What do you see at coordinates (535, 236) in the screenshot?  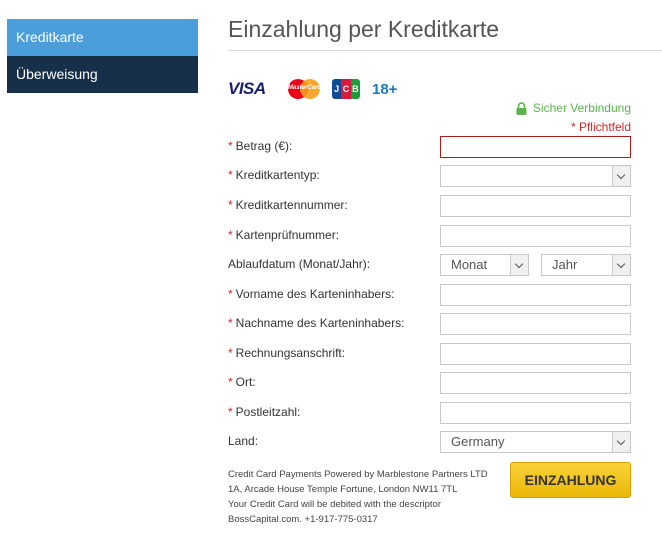 I see `cvv-input` at bounding box center [535, 236].